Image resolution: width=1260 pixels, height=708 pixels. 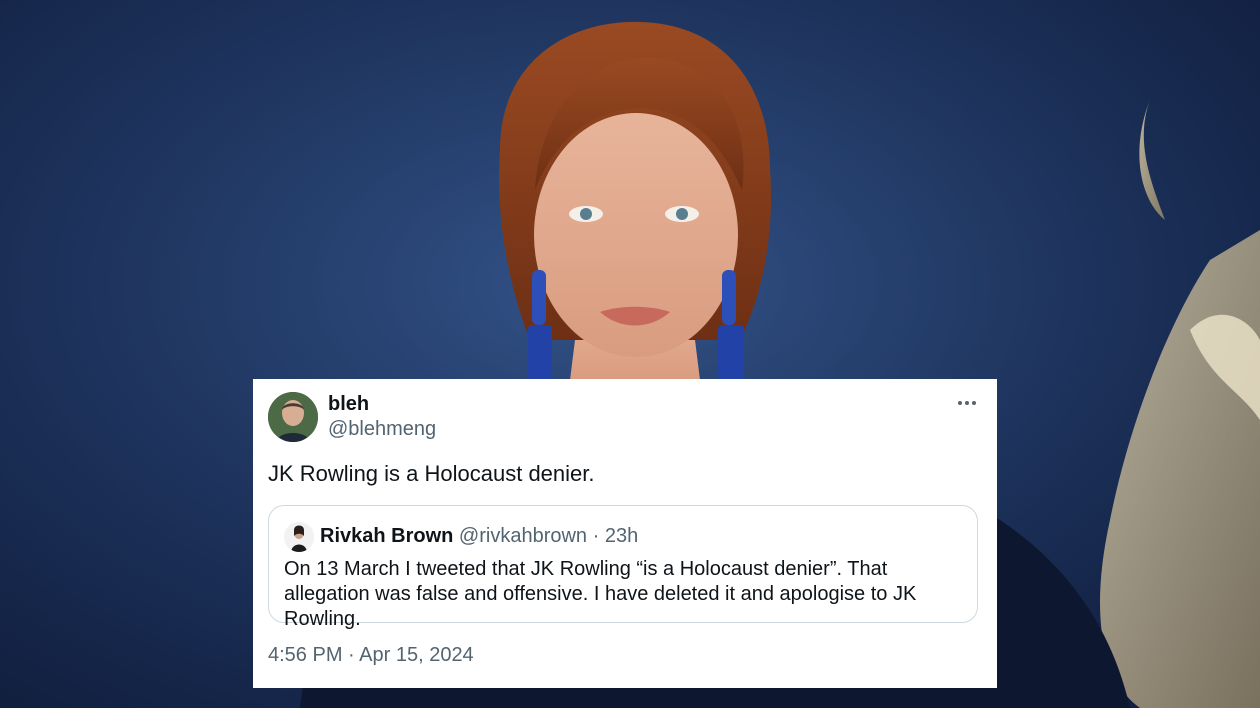 I want to click on author-display-name: bleh, so click(x=348, y=404).